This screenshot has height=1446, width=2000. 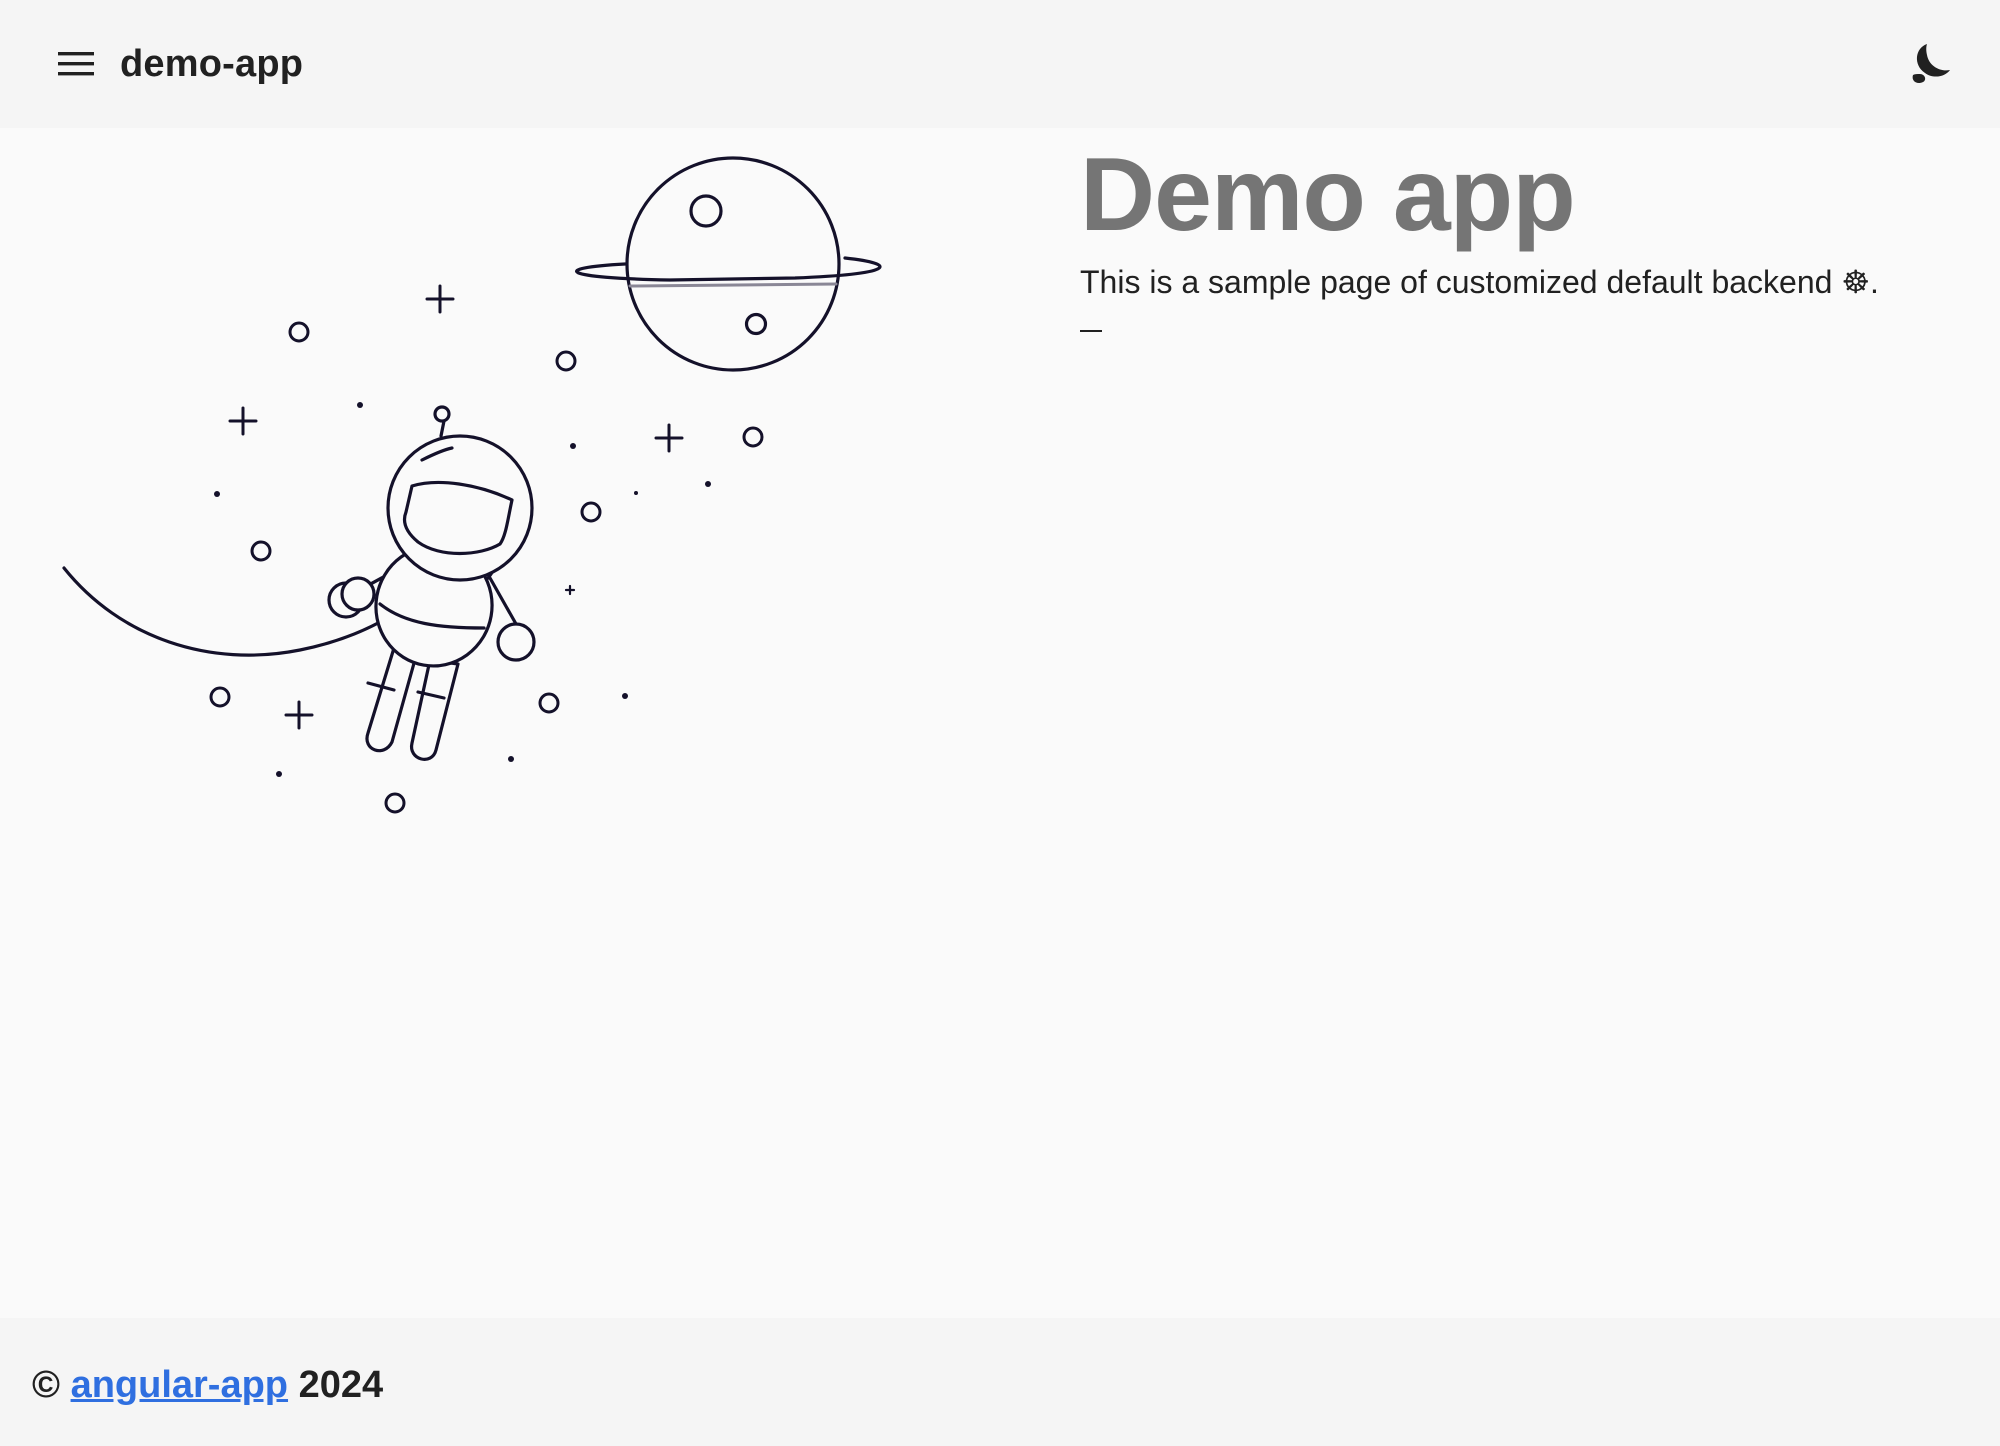 What do you see at coordinates (431, 583) in the screenshot?
I see `astronaut-illustration` at bounding box center [431, 583].